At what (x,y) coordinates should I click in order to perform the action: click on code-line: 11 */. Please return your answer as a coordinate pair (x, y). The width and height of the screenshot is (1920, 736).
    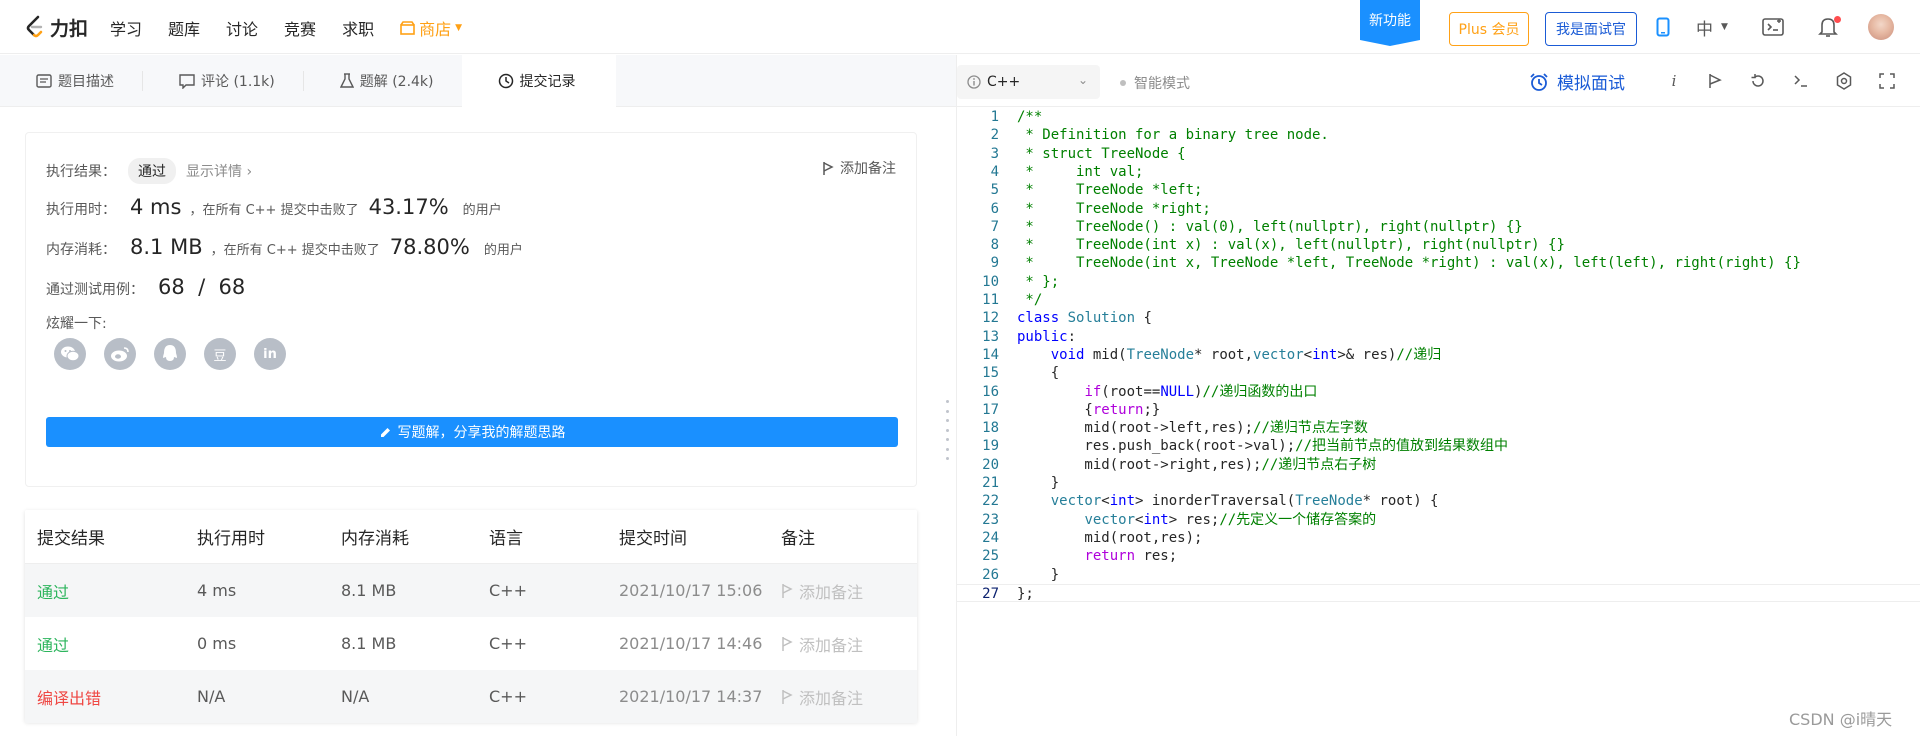
    Looking at the image, I should click on (1438, 300).